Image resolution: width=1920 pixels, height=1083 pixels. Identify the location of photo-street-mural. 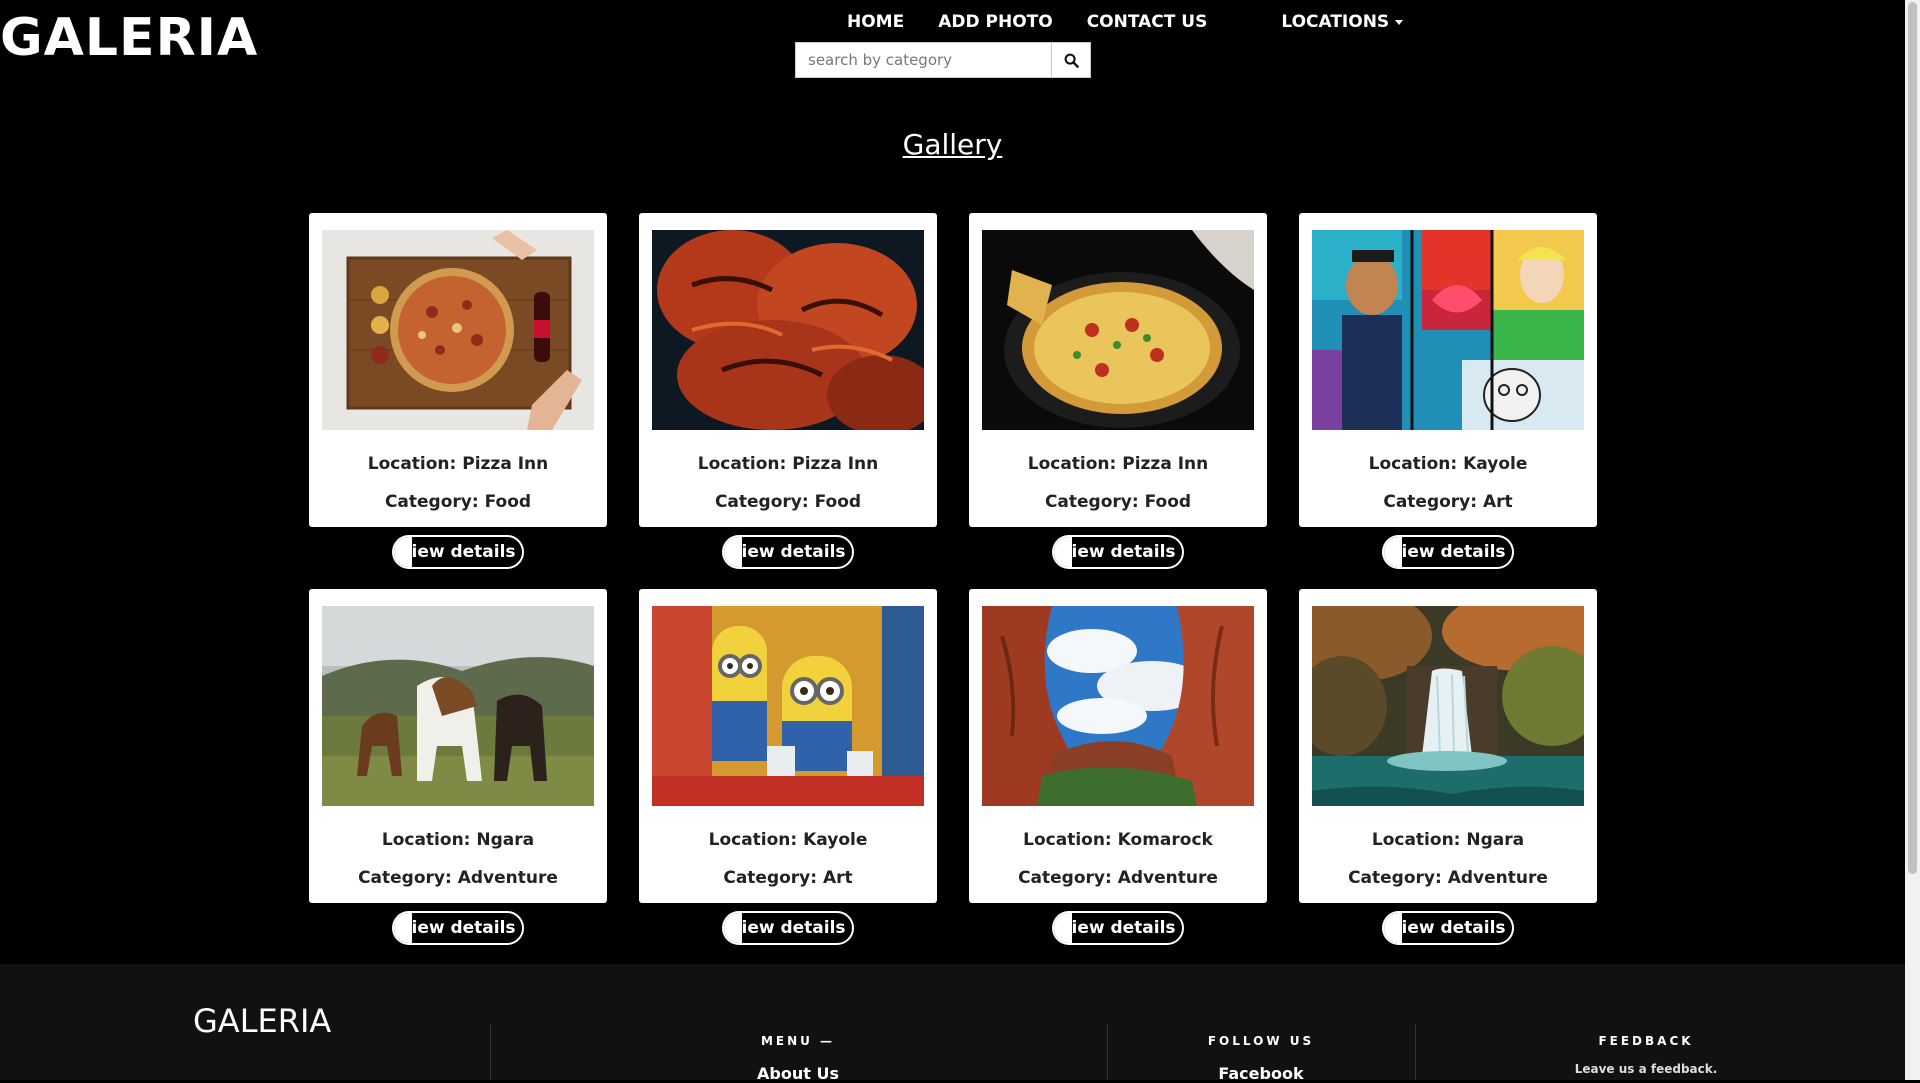
(1448, 330).